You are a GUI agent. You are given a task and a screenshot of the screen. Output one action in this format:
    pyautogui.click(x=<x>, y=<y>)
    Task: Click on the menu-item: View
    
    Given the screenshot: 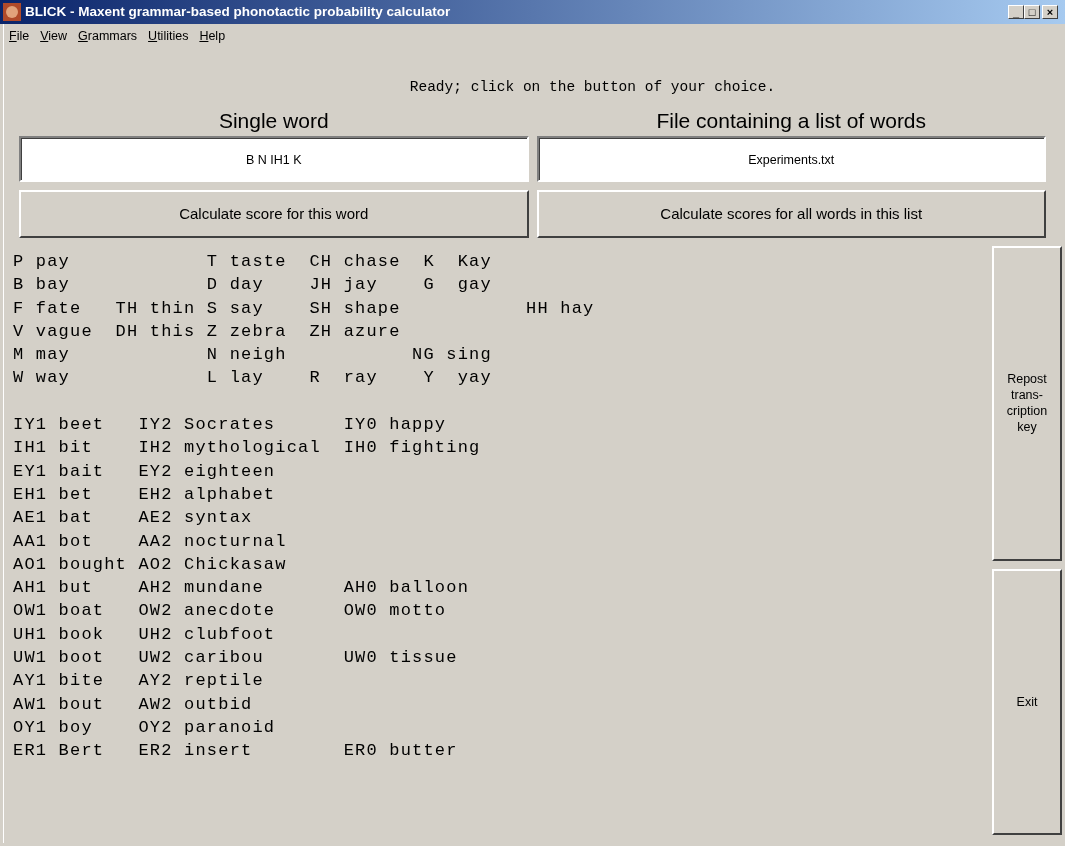 What is the action you would take?
    pyautogui.click(x=54, y=36)
    